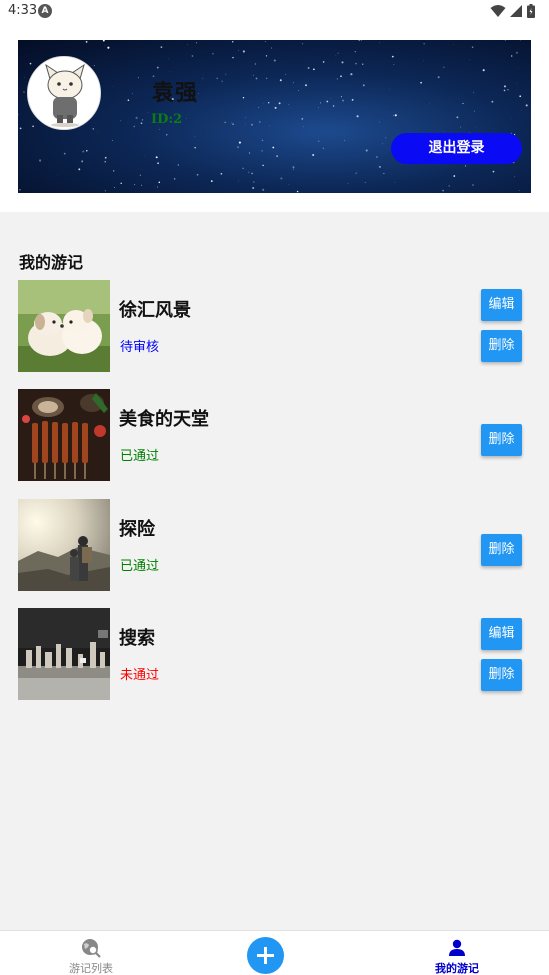 This screenshot has height=975, width=549. What do you see at coordinates (91, 968) in the screenshot?
I see `nav-label: 游记列表` at bounding box center [91, 968].